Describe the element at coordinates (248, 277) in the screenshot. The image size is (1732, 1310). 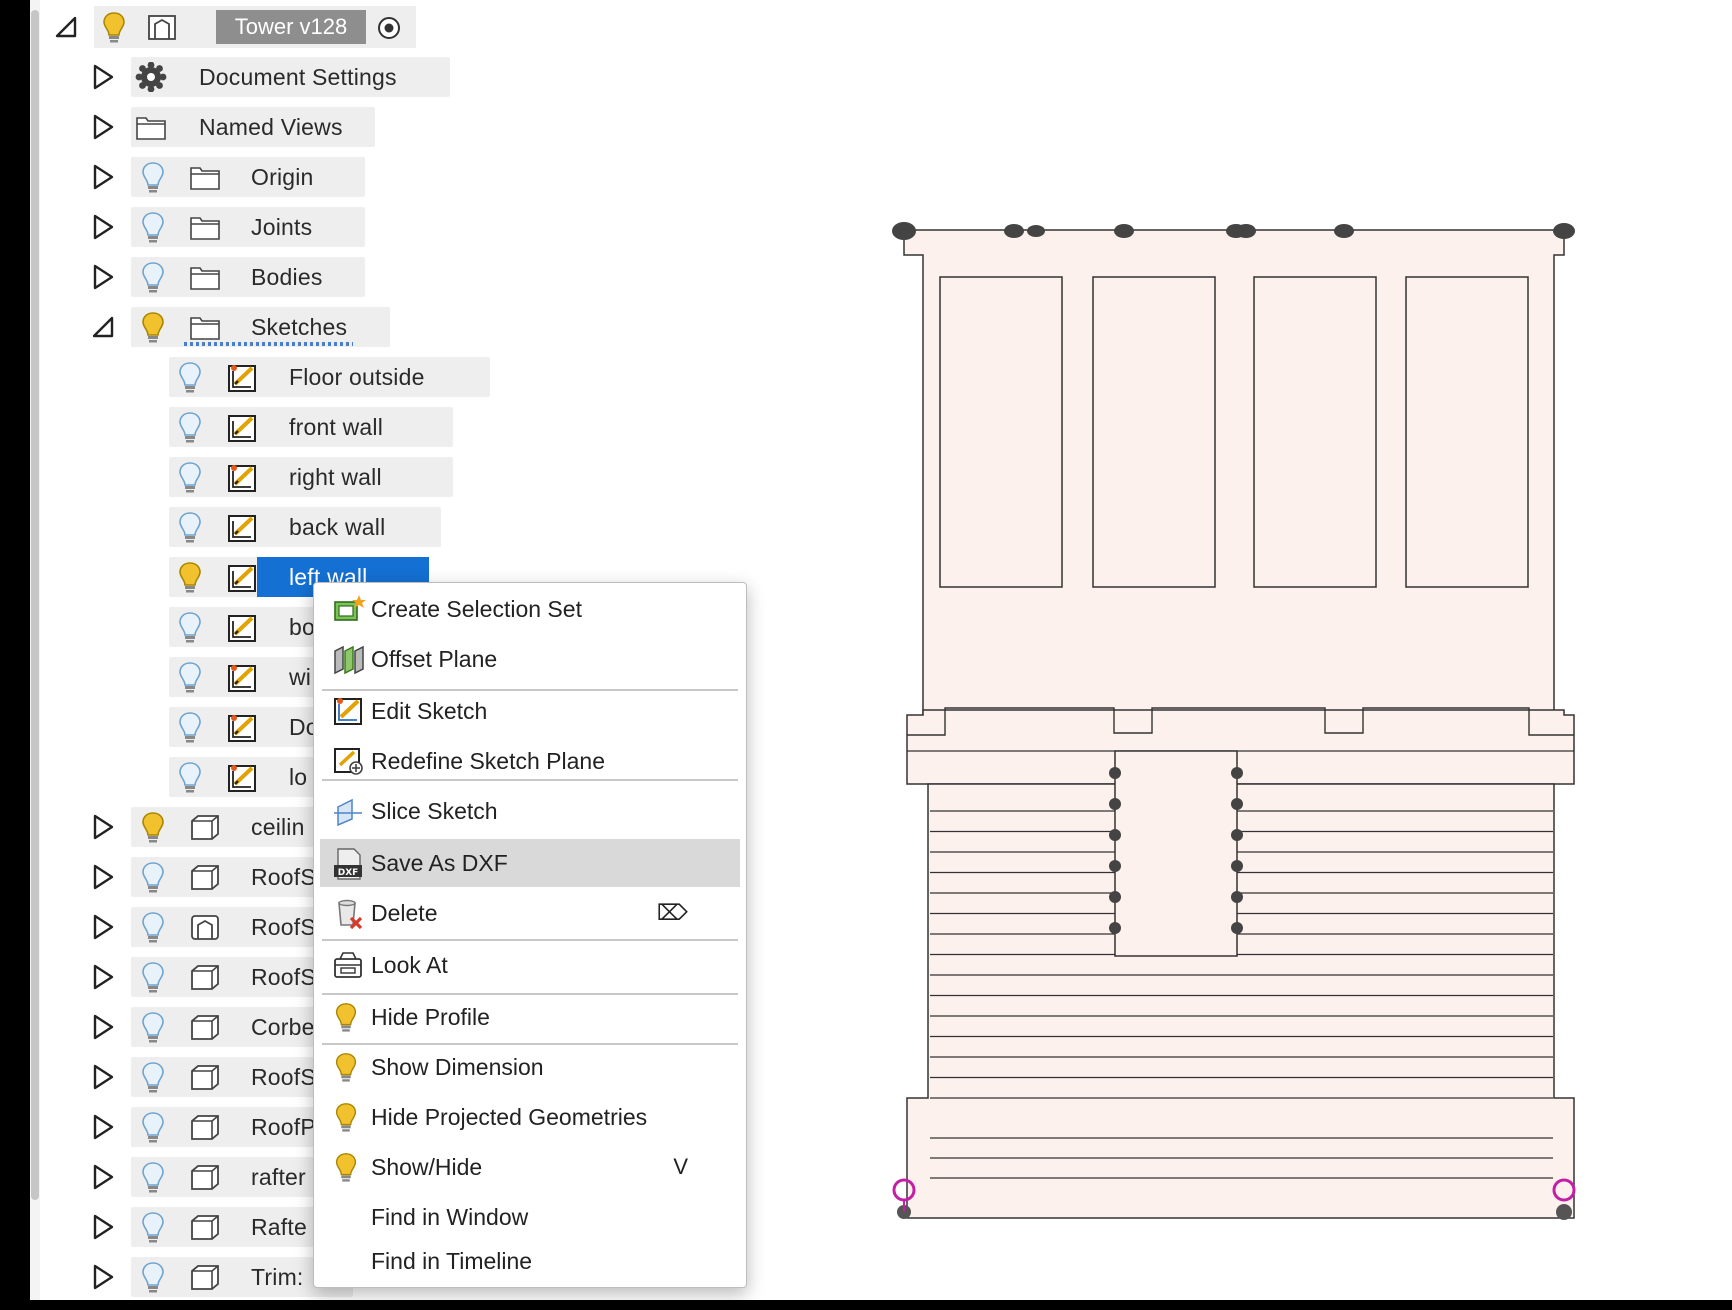
I see `row-background` at that location.